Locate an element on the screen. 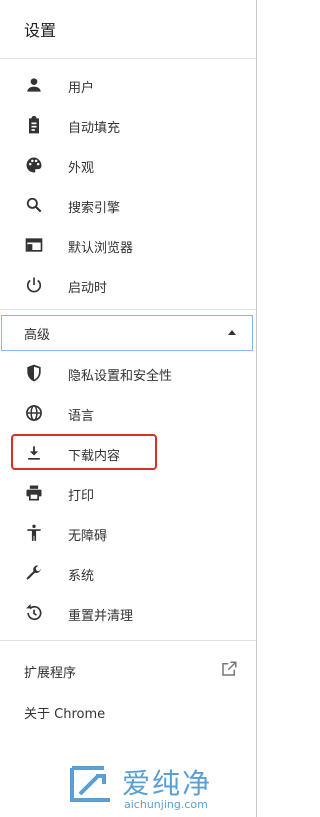 The image size is (320, 817). sidebar-item-label: 系统 is located at coordinates (81, 576).